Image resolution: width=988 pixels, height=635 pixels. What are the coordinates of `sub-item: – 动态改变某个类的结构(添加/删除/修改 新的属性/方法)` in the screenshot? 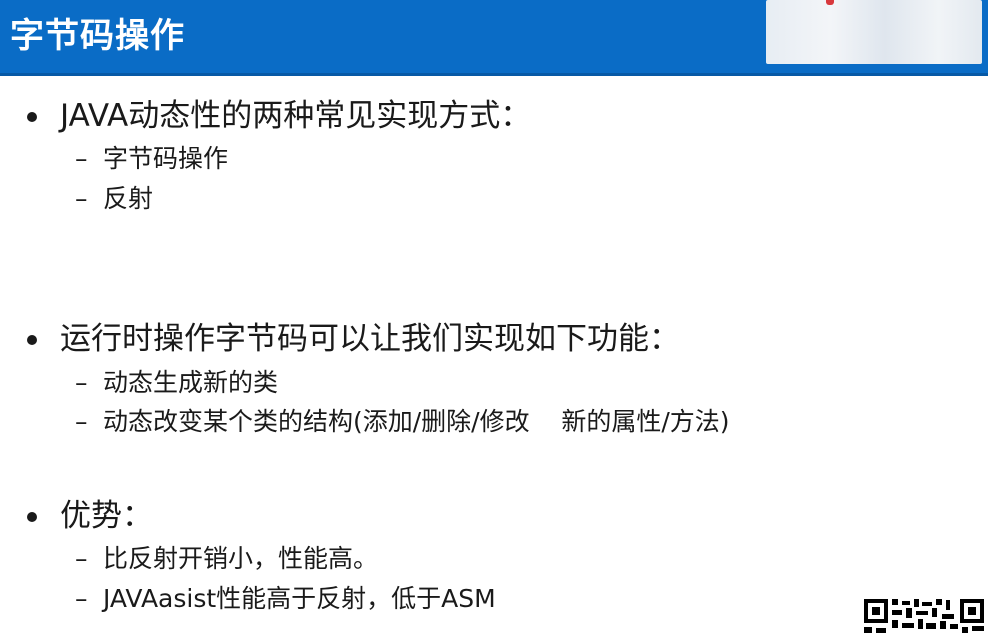 It's located at (402, 421).